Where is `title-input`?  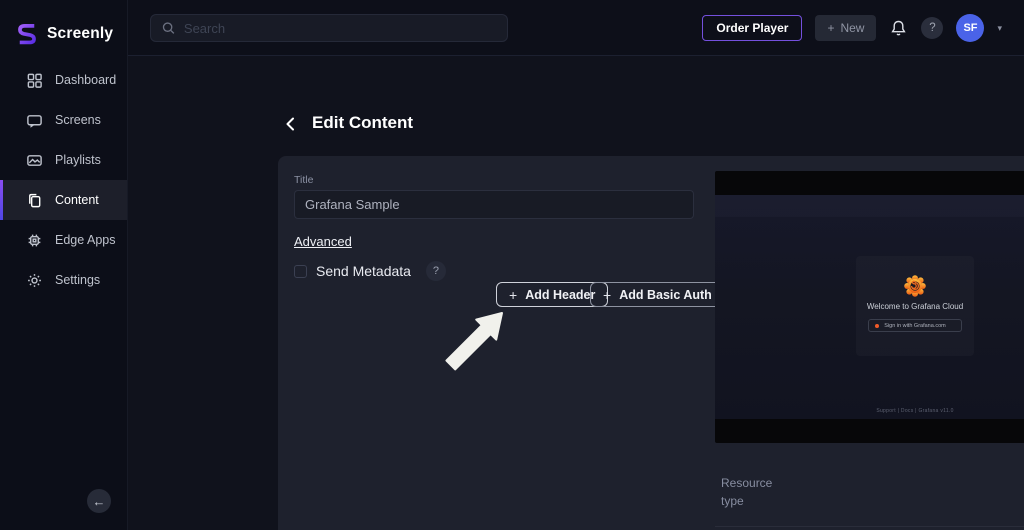
title-input is located at coordinates (494, 204).